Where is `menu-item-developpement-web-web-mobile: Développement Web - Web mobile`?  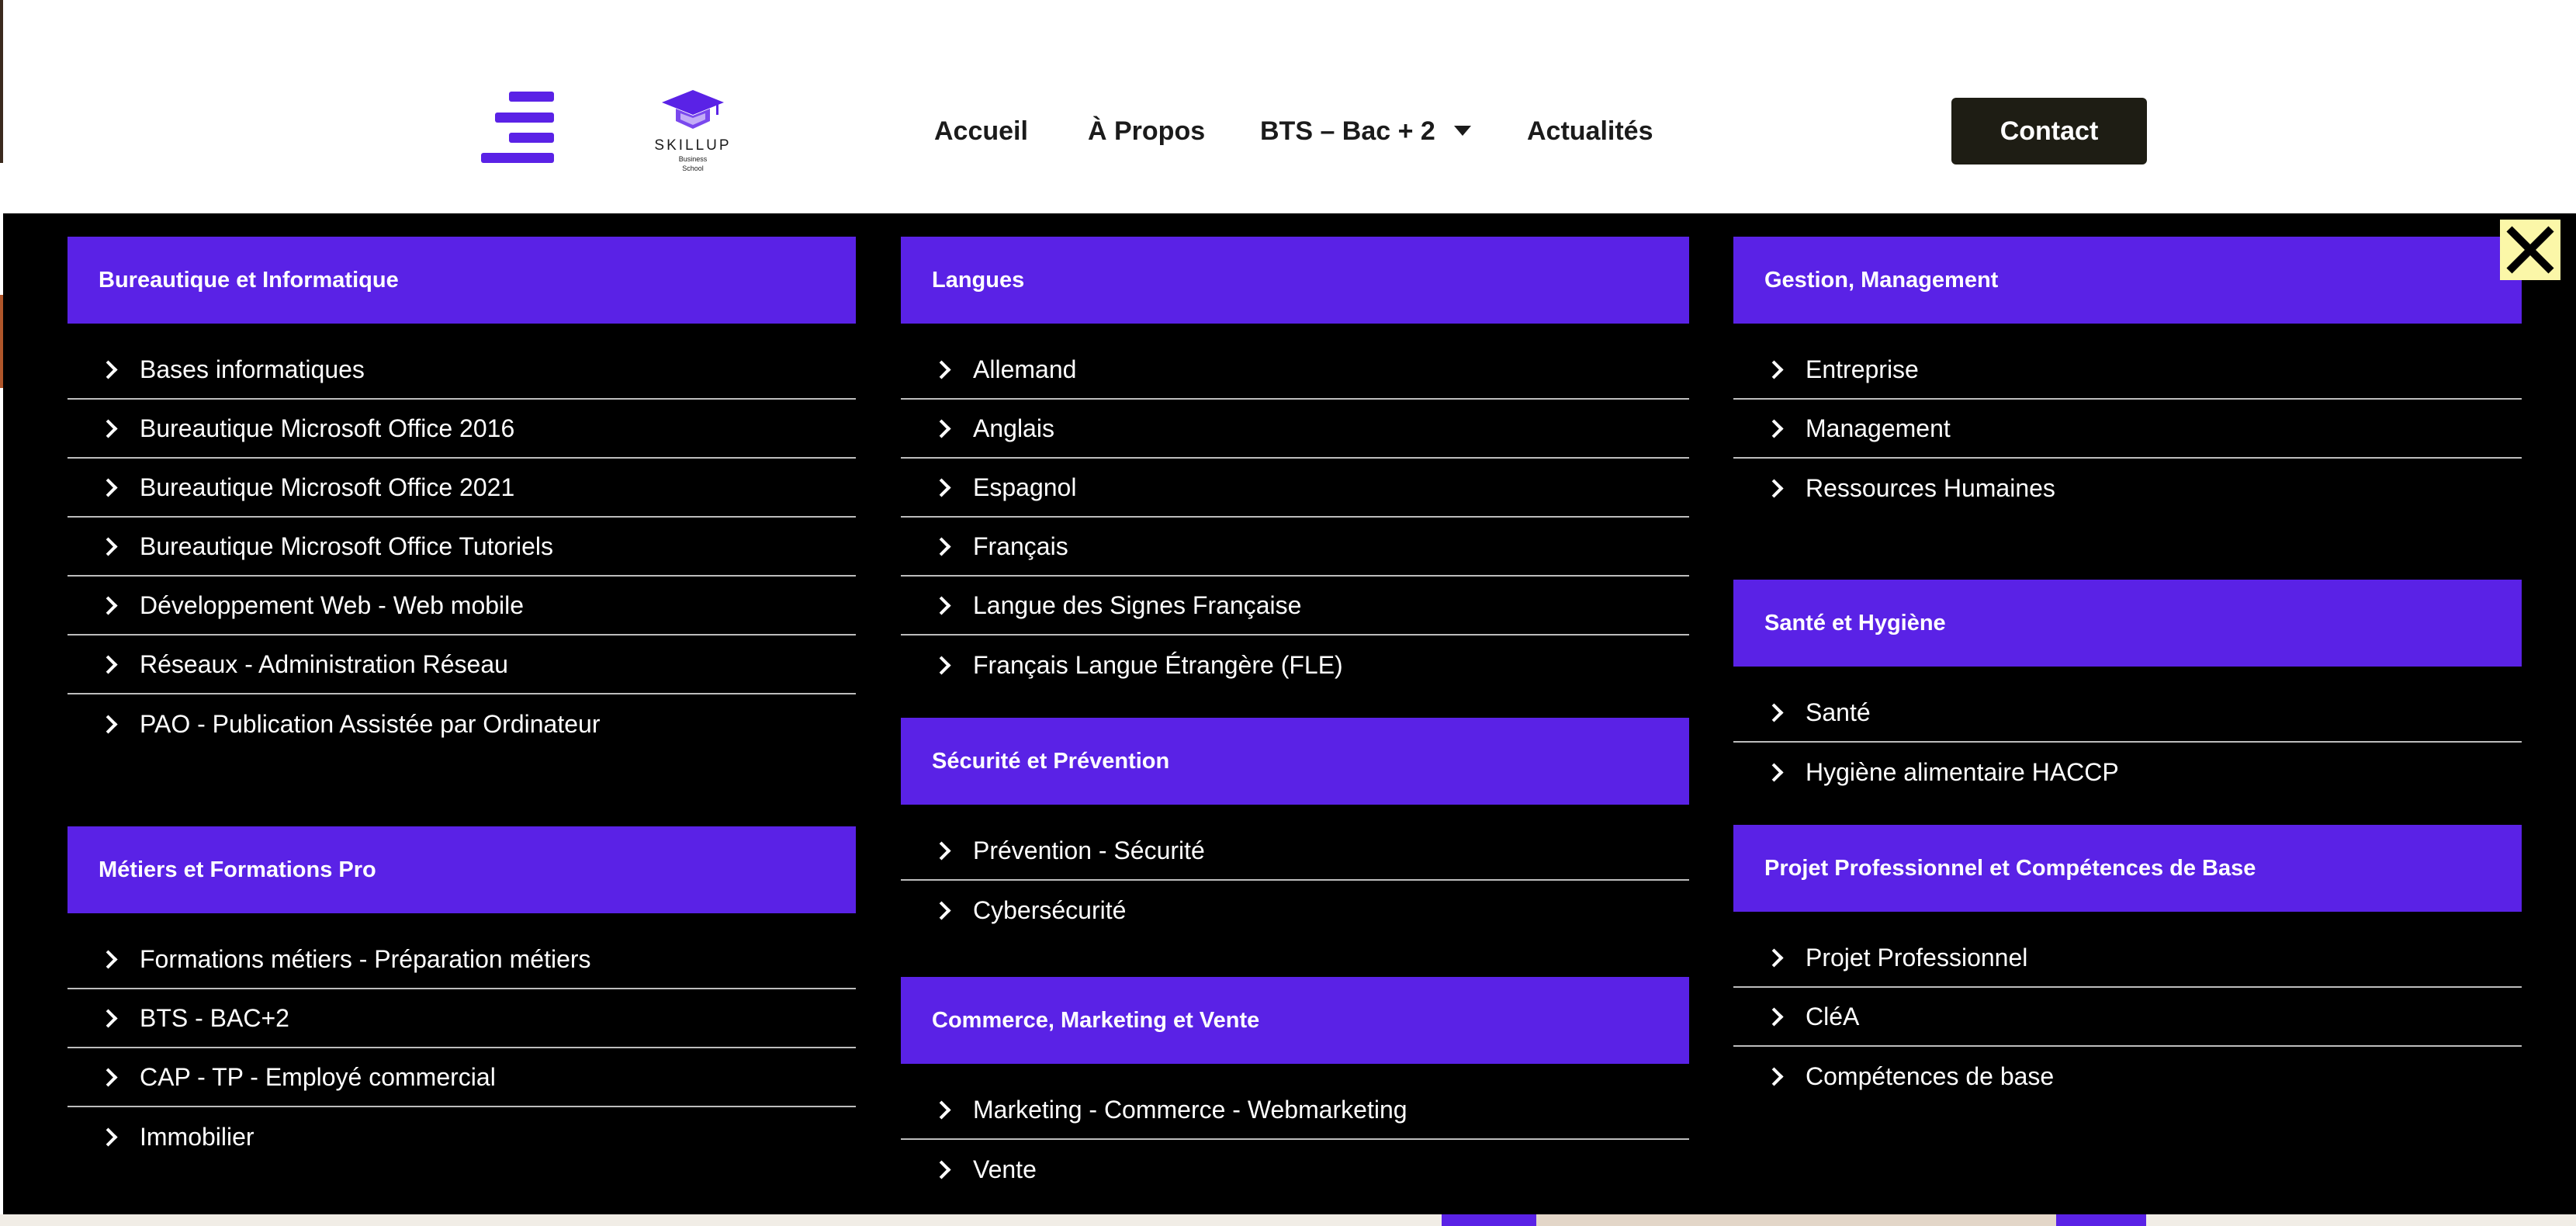
menu-item-developpement-web-web-mobile: Développement Web - Web mobile is located at coordinates (462, 607).